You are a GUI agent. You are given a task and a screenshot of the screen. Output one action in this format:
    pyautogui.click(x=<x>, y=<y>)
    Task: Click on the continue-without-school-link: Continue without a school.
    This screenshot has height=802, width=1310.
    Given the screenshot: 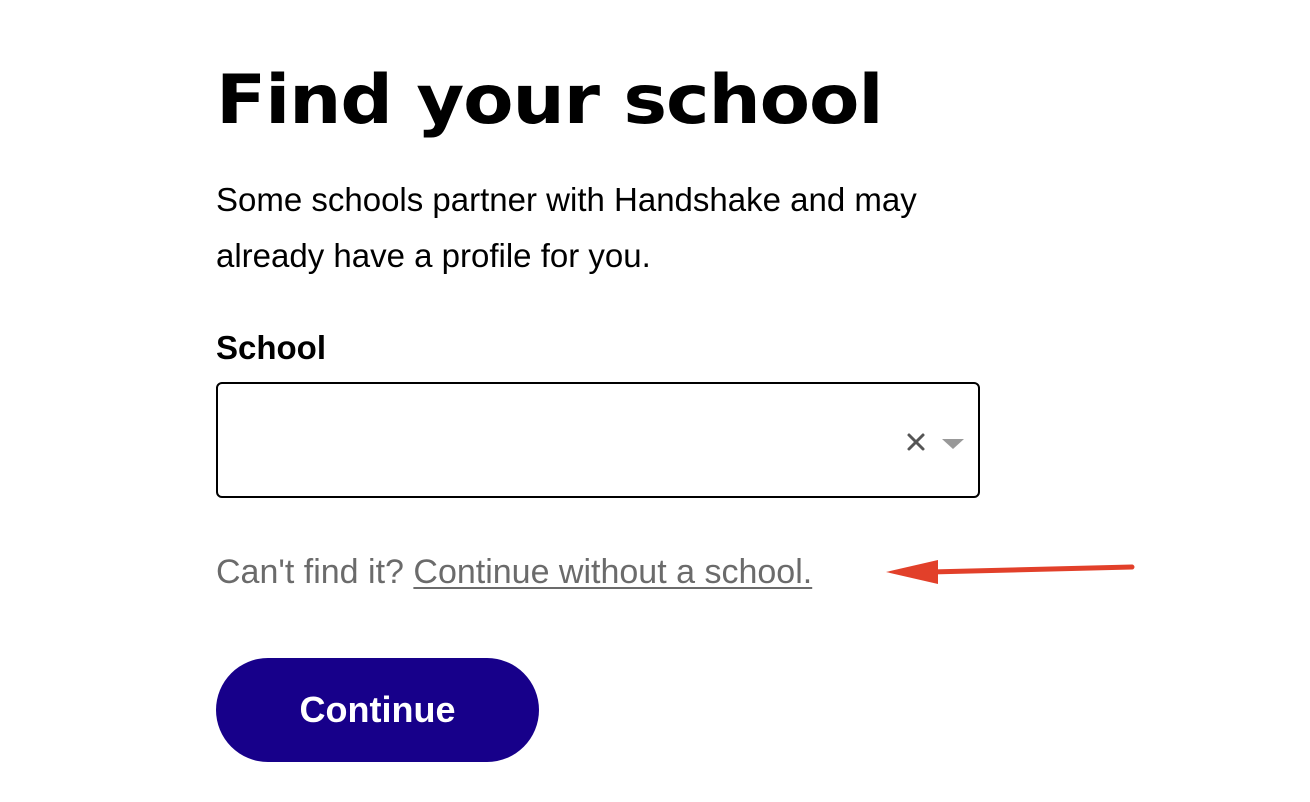 What is the action you would take?
    pyautogui.click(x=612, y=572)
    